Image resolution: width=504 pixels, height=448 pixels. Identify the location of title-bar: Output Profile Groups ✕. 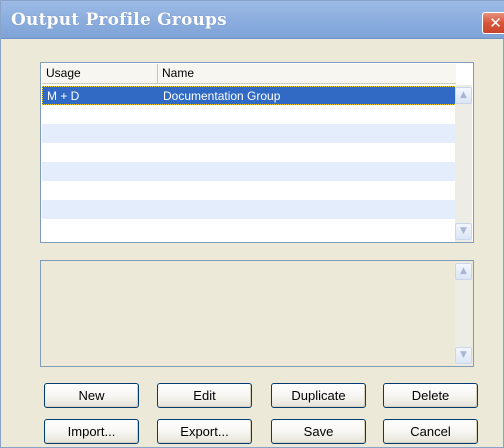
(252, 20).